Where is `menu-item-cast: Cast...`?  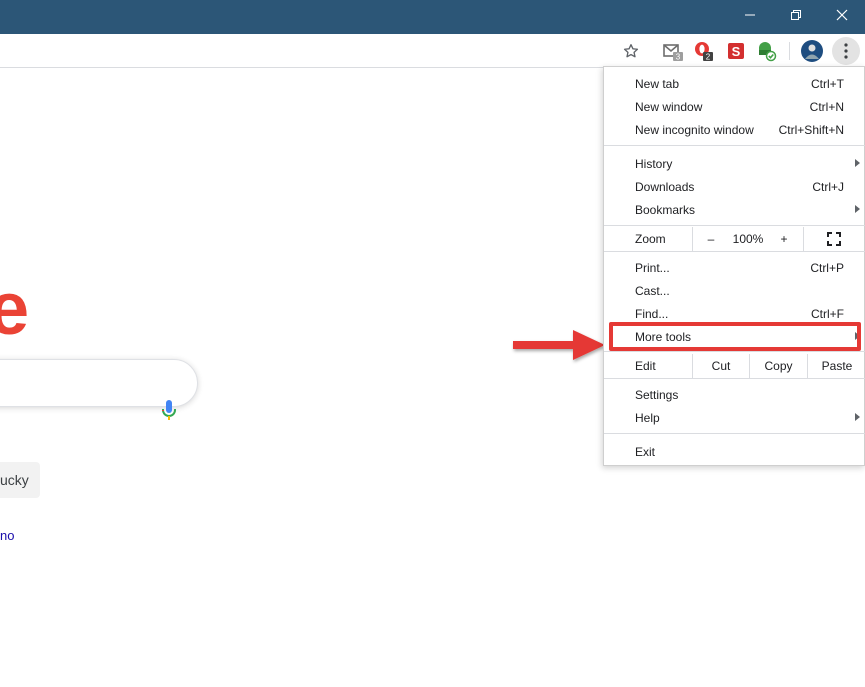
menu-item-cast: Cast... is located at coordinates (734, 290).